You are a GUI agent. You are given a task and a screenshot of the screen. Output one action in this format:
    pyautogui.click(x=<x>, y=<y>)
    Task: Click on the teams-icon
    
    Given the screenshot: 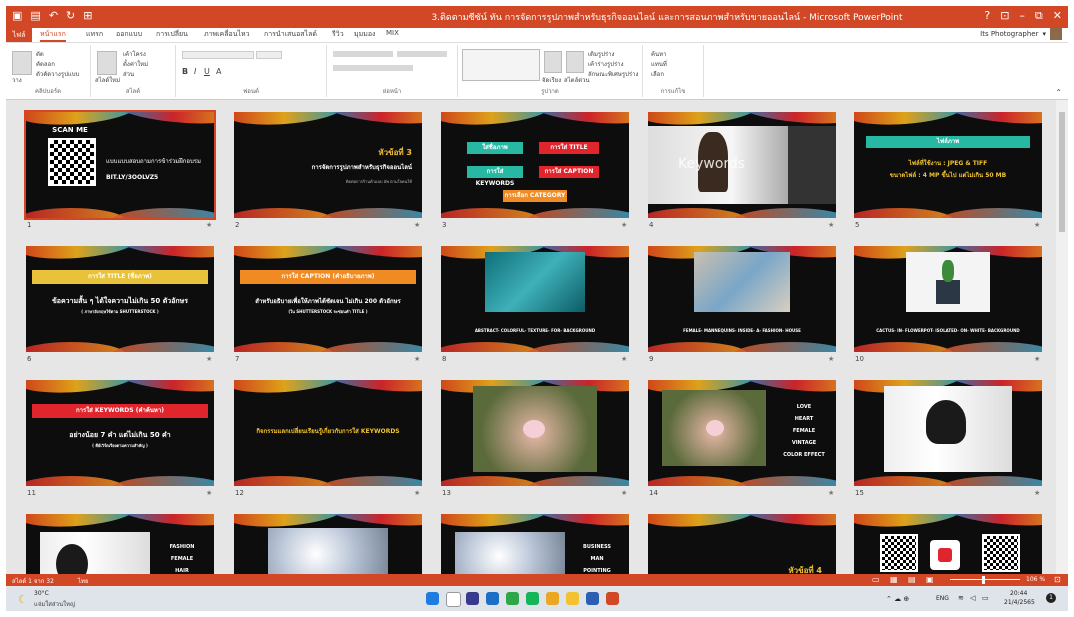 What is the action you would take?
    pyautogui.click(x=472, y=598)
    